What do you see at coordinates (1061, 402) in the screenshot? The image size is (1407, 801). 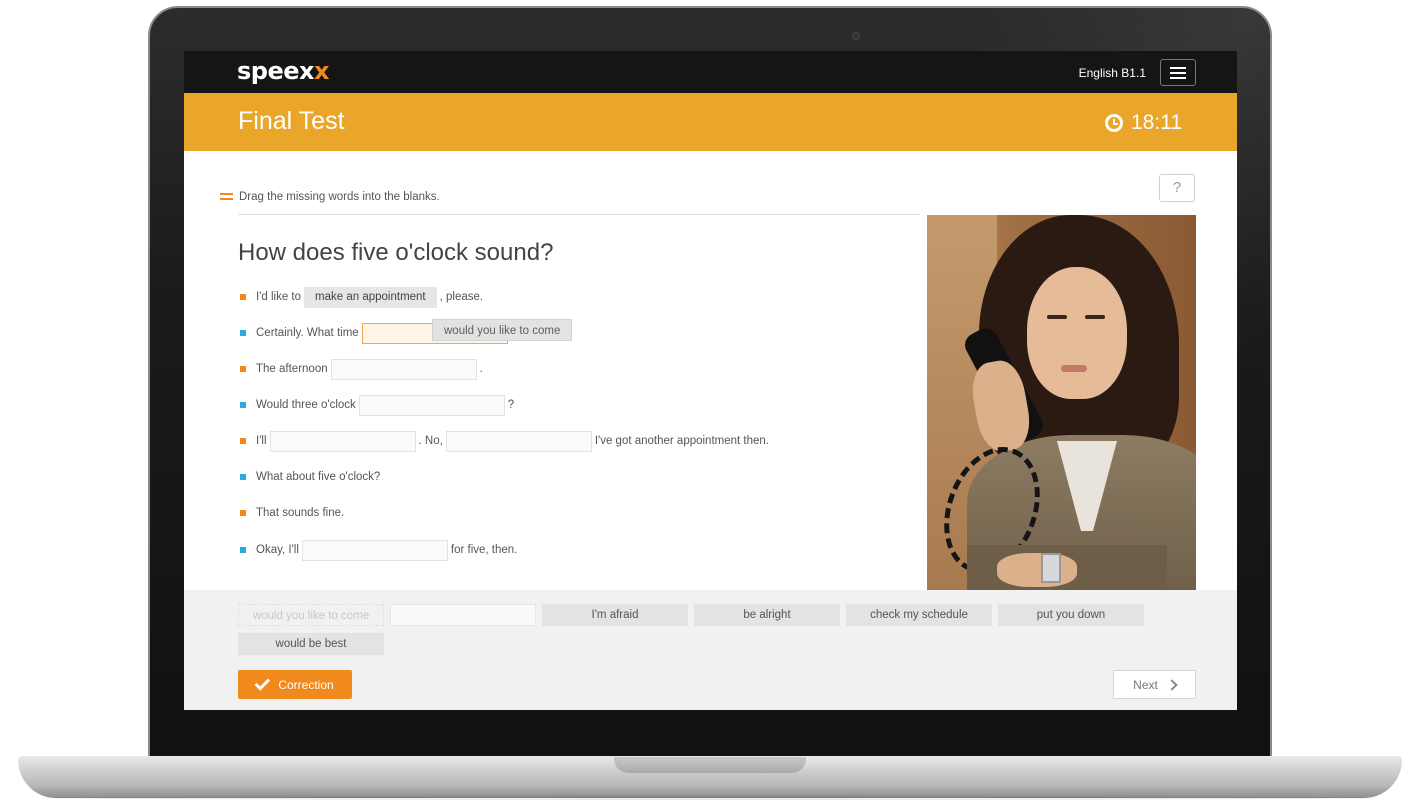 I see `exercise-photo` at bounding box center [1061, 402].